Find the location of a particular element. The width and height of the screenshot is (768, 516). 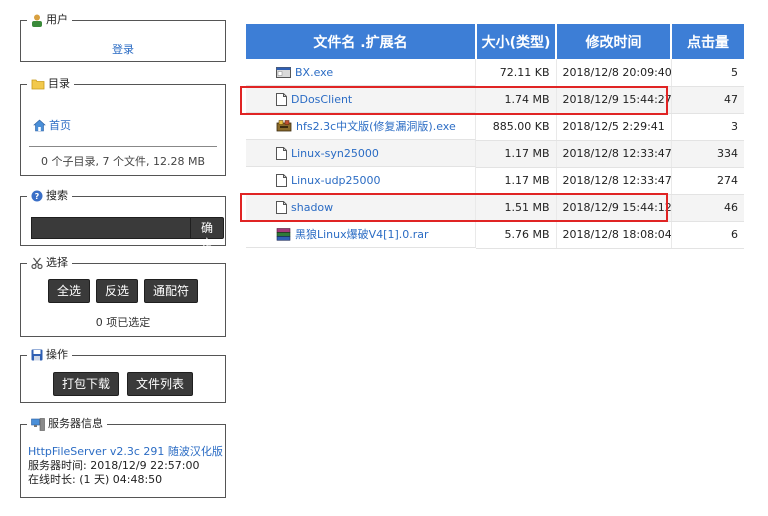

actions-panel-title: 操作 is located at coordinates (57, 354).